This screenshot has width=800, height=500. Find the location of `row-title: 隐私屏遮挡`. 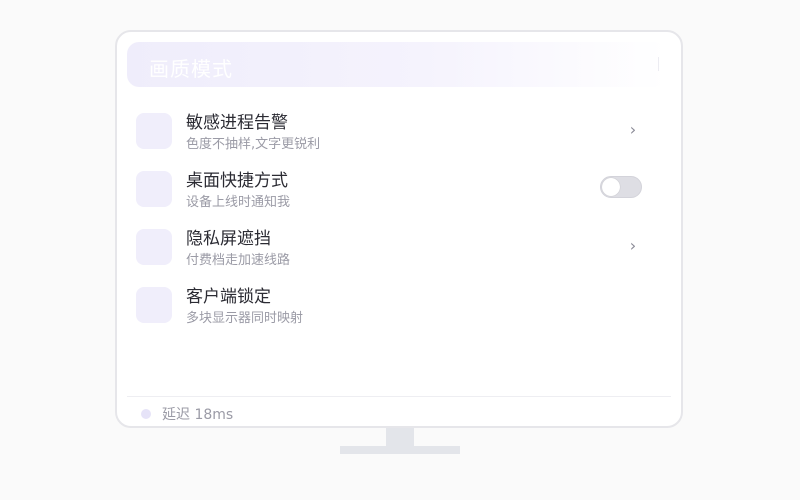

row-title: 隐私屏遮挡 is located at coordinates (228, 239).